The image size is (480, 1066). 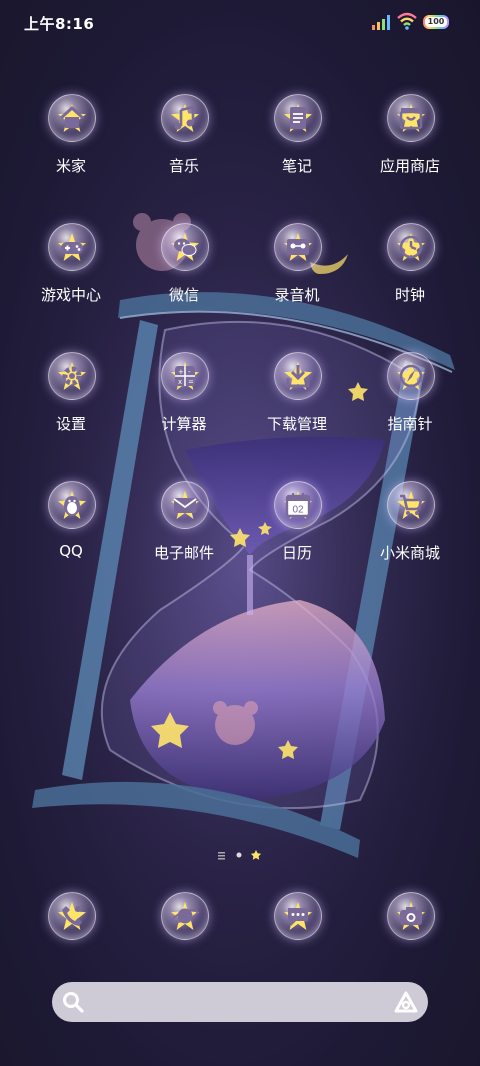 I want to click on planet-browser-icon, so click(x=185, y=916).